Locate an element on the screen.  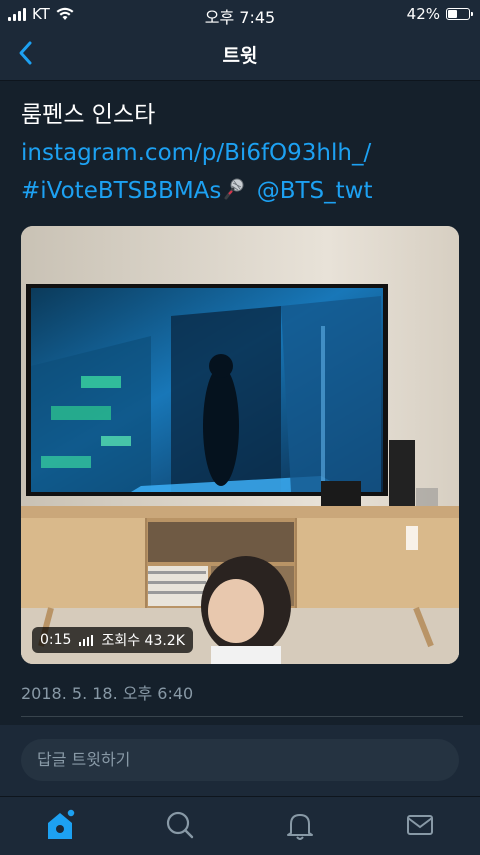
status-right: 42% is located at coordinates (439, 14).